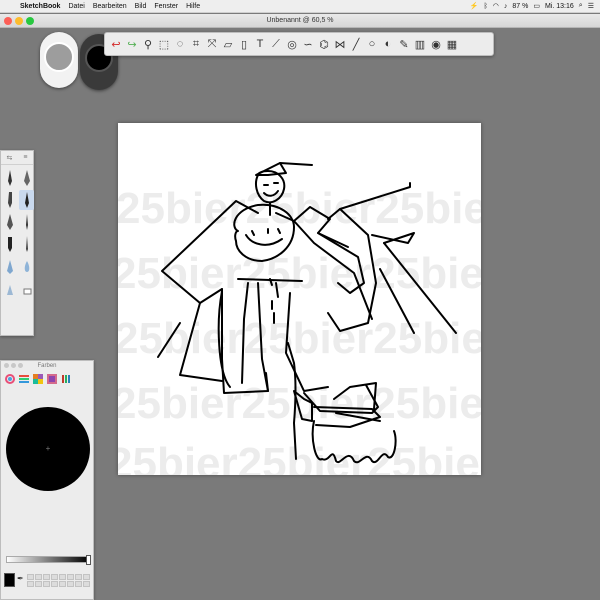 The image size is (600, 600). I want to click on menu-app-name: SketchBook, so click(40, 6).